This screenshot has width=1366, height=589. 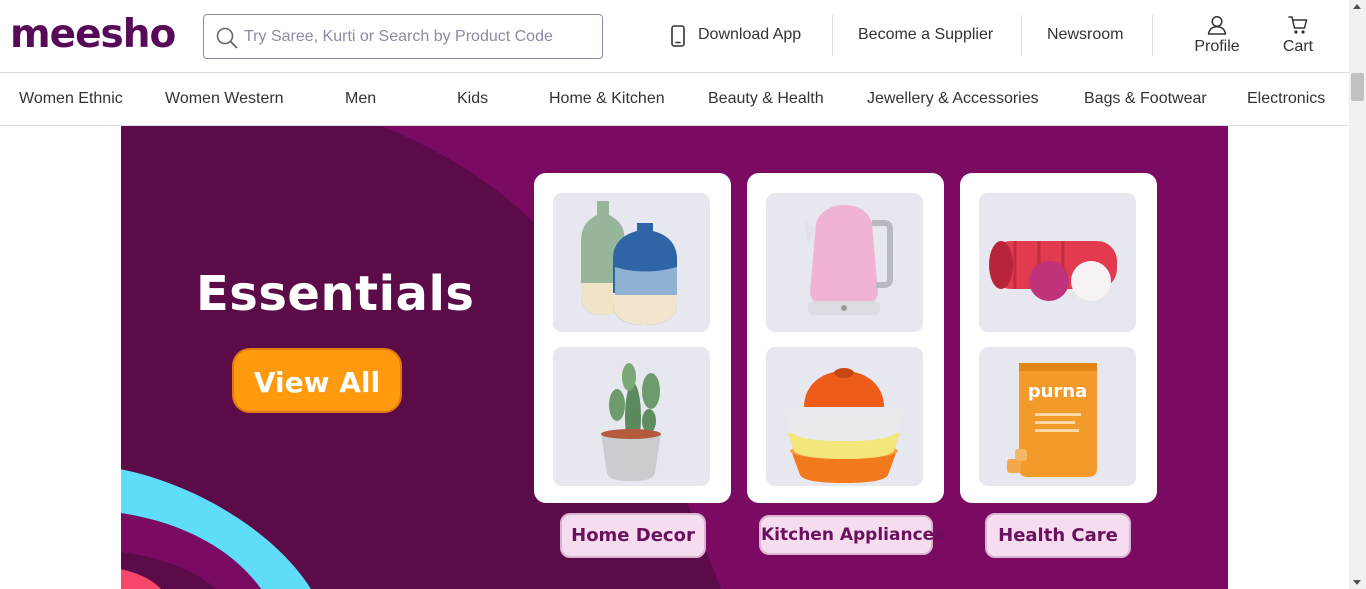 What do you see at coordinates (1357, 582) in the screenshot?
I see `scroll-down-arrow-icon` at bounding box center [1357, 582].